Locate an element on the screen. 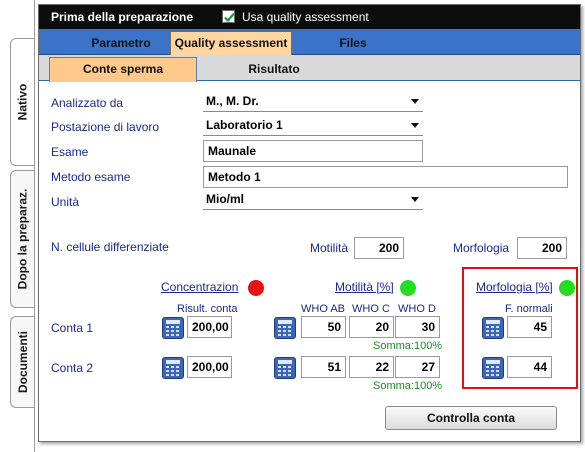  analizzato-label: Analizzato da is located at coordinates (87, 103).